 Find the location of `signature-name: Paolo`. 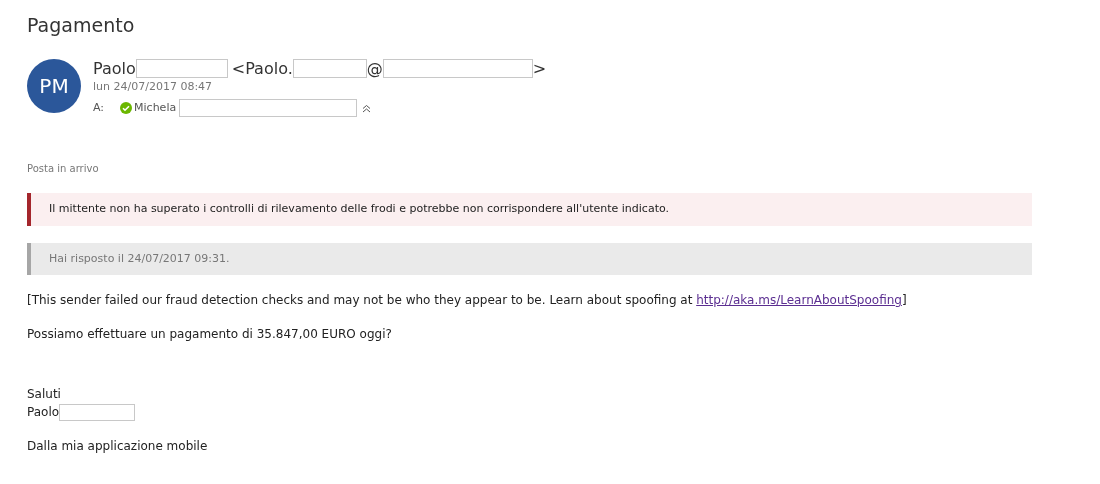

signature-name: Paolo is located at coordinates (43, 413).